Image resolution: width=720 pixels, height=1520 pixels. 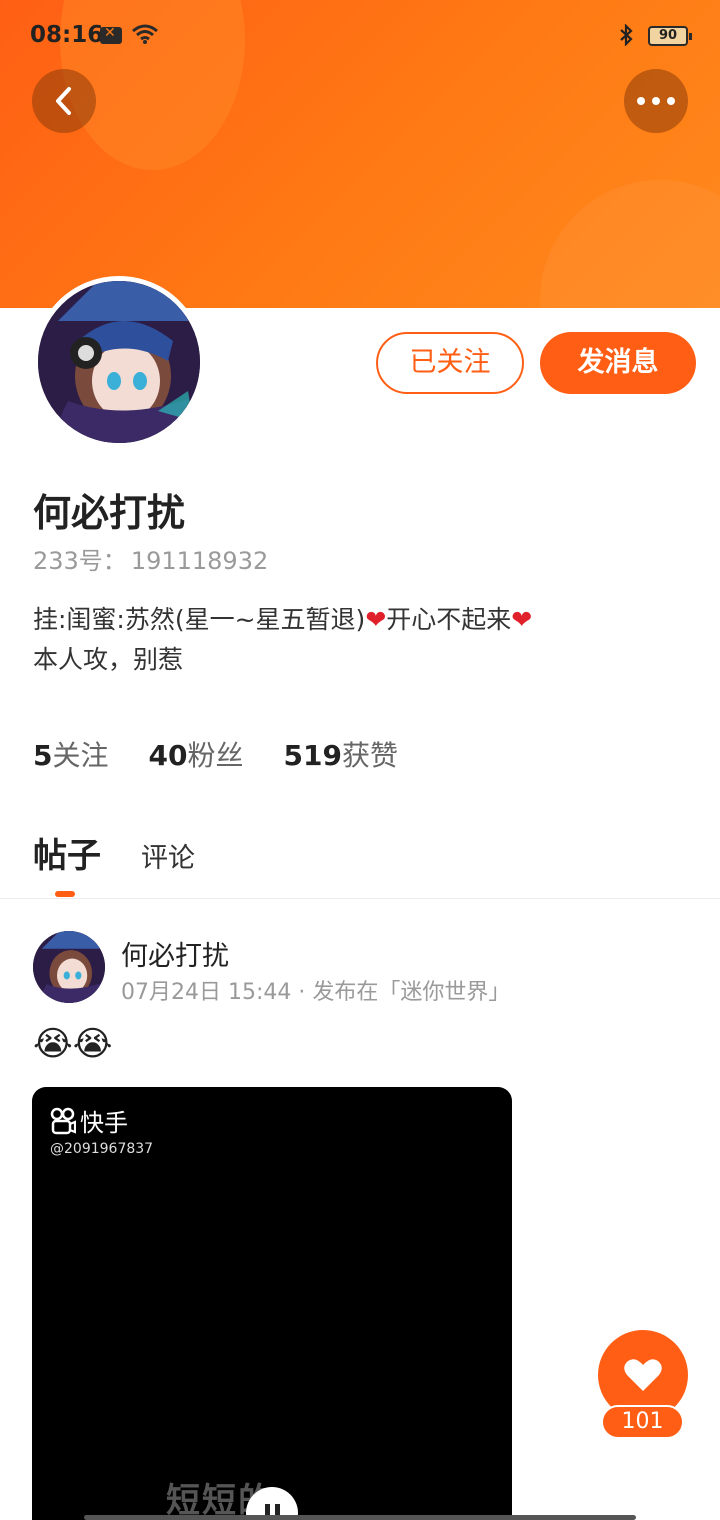 I want to click on tab-posts: 帖子, so click(x=67, y=862).